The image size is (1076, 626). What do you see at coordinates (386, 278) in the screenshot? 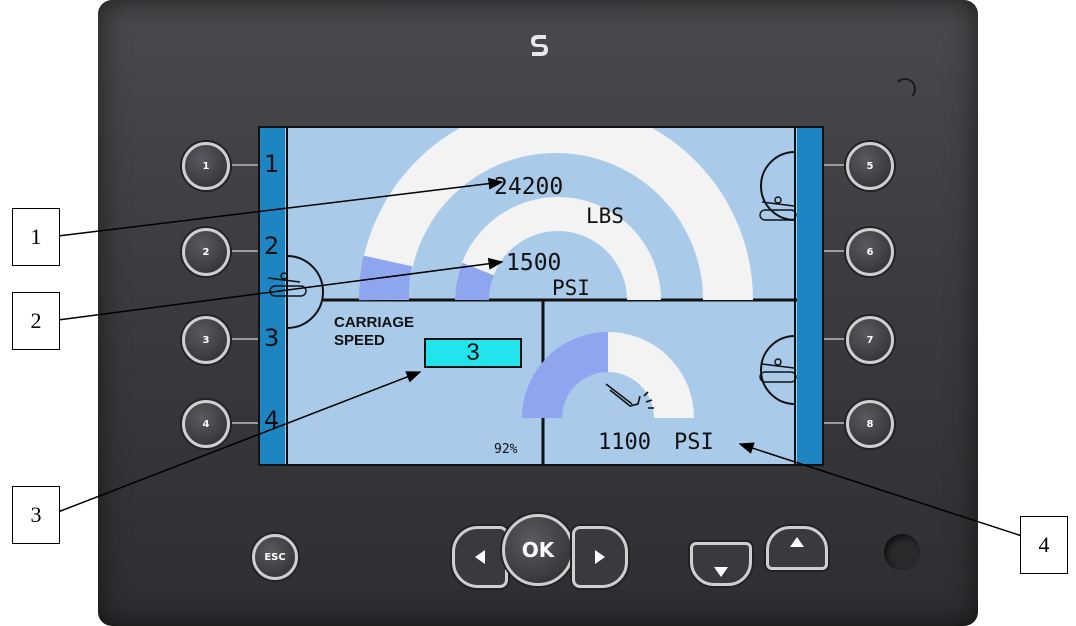
I see `load-gauge-low` at bounding box center [386, 278].